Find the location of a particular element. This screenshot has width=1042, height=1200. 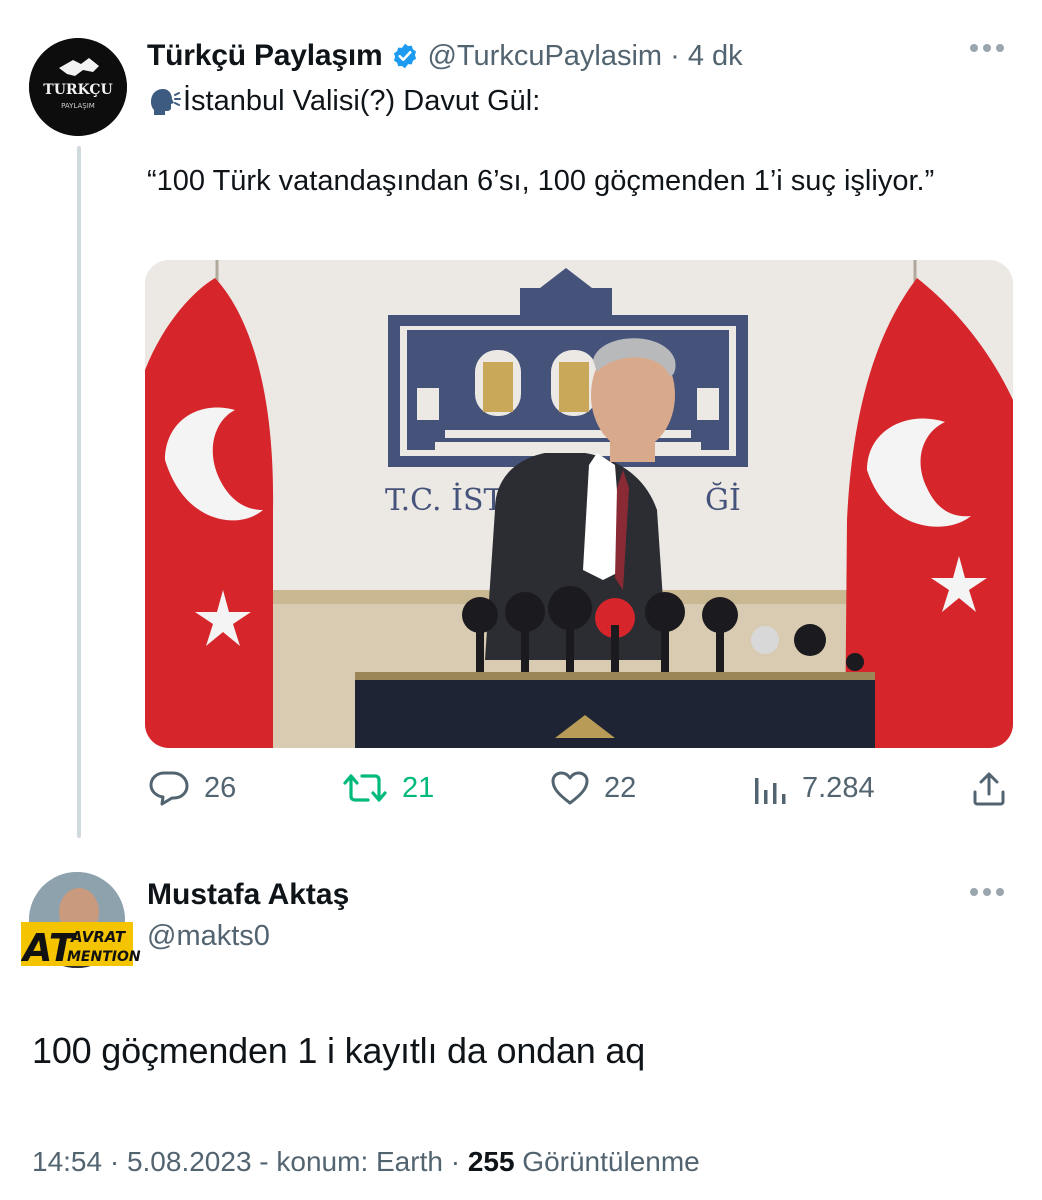

tweet-header: Türkçü Paylaşım @TurkcuPaylasim · 4 dk is located at coordinates (445, 56).